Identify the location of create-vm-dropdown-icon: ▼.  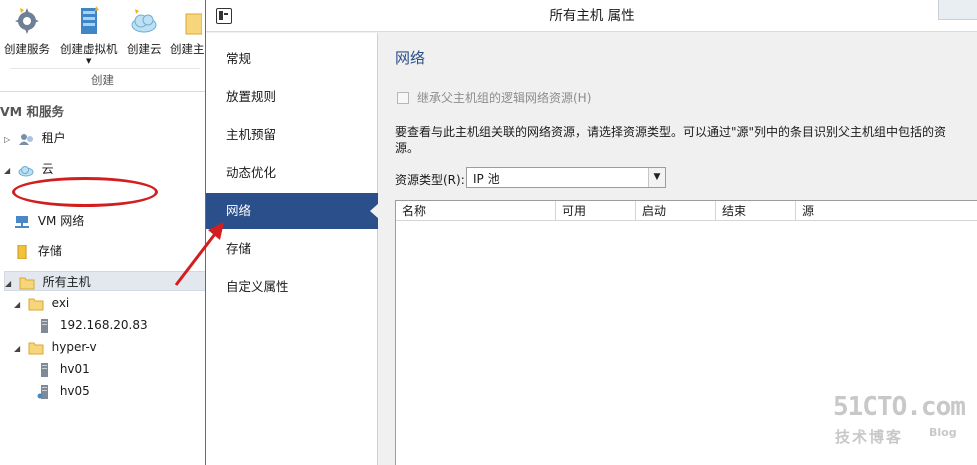
(89, 61).